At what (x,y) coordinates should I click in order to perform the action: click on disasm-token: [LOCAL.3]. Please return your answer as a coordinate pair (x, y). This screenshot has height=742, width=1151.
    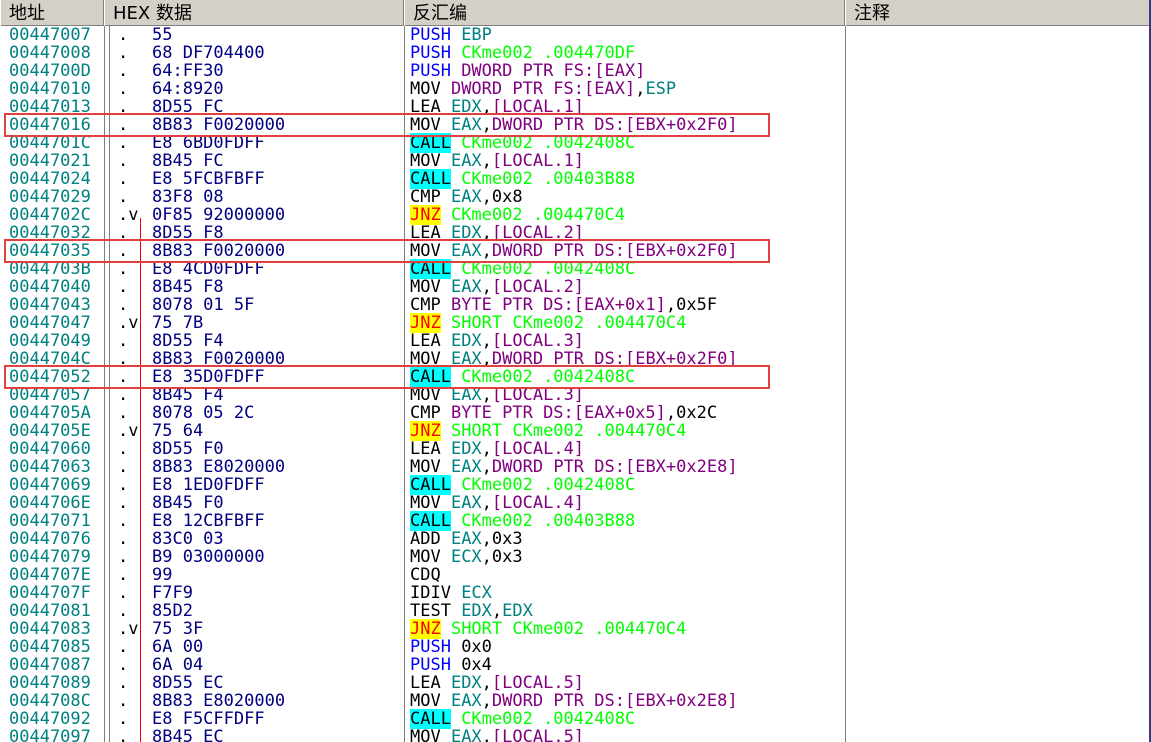
    Looking at the image, I should click on (538, 341).